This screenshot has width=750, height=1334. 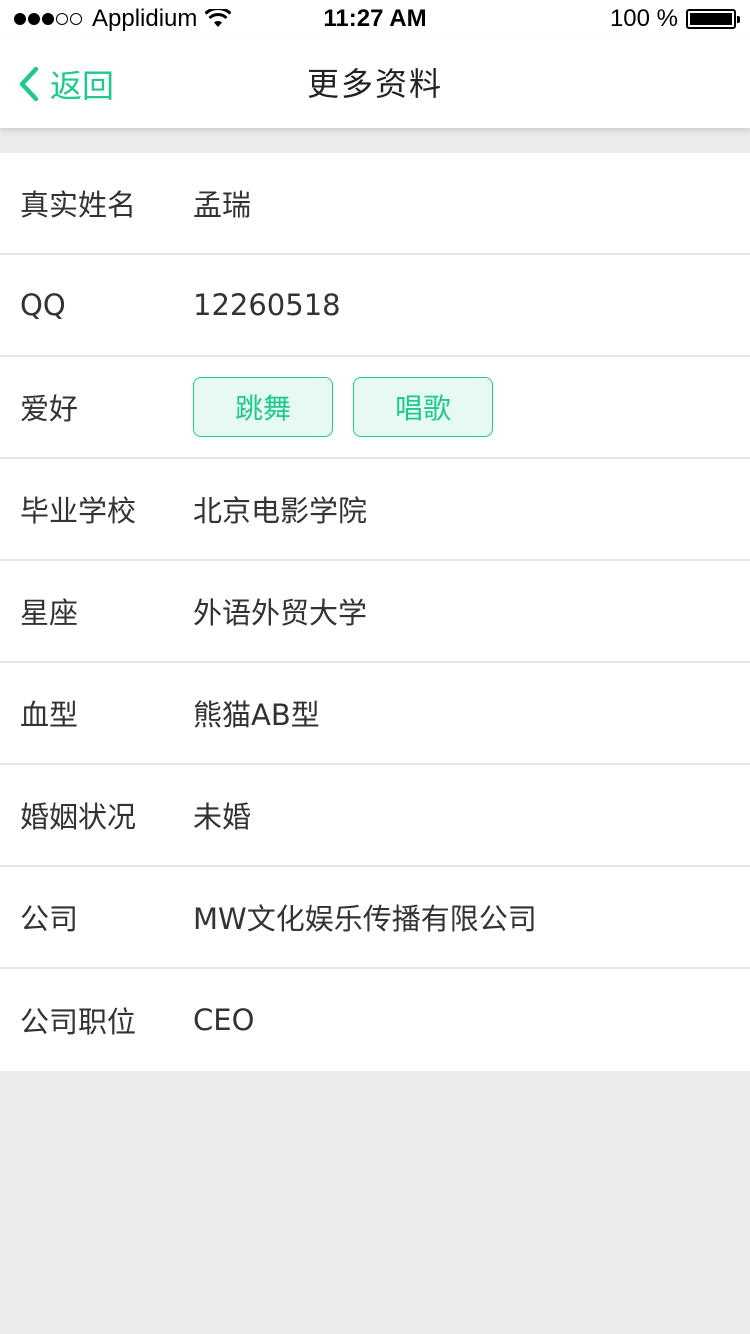 What do you see at coordinates (78, 817) in the screenshot?
I see `marital-status-label: 婚姻状况` at bounding box center [78, 817].